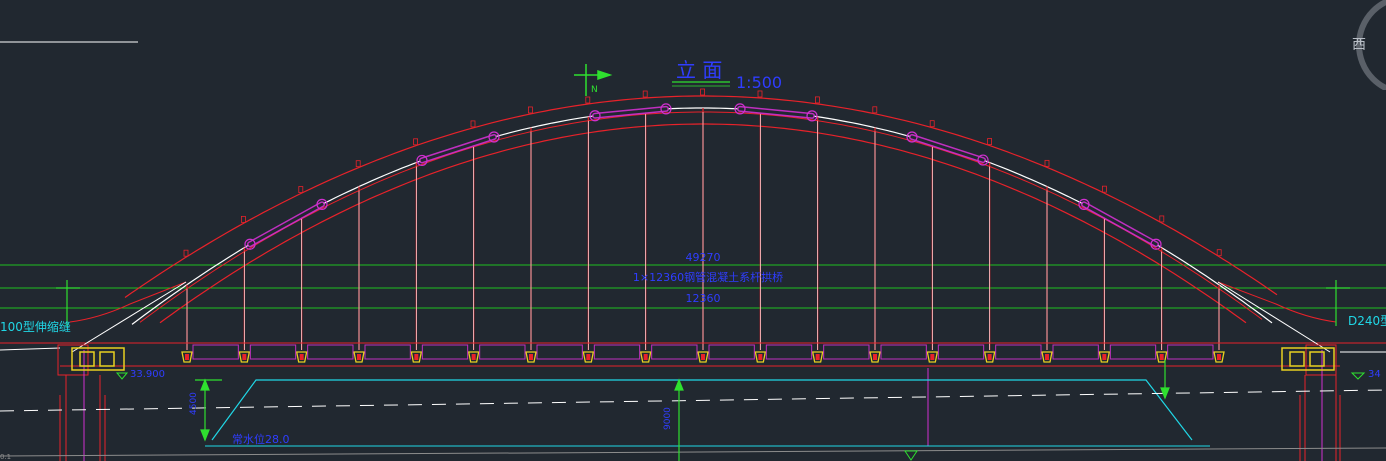 This screenshot has width=1386, height=461. I want to click on right-joint-label: D240型伸, so click(1367, 321).